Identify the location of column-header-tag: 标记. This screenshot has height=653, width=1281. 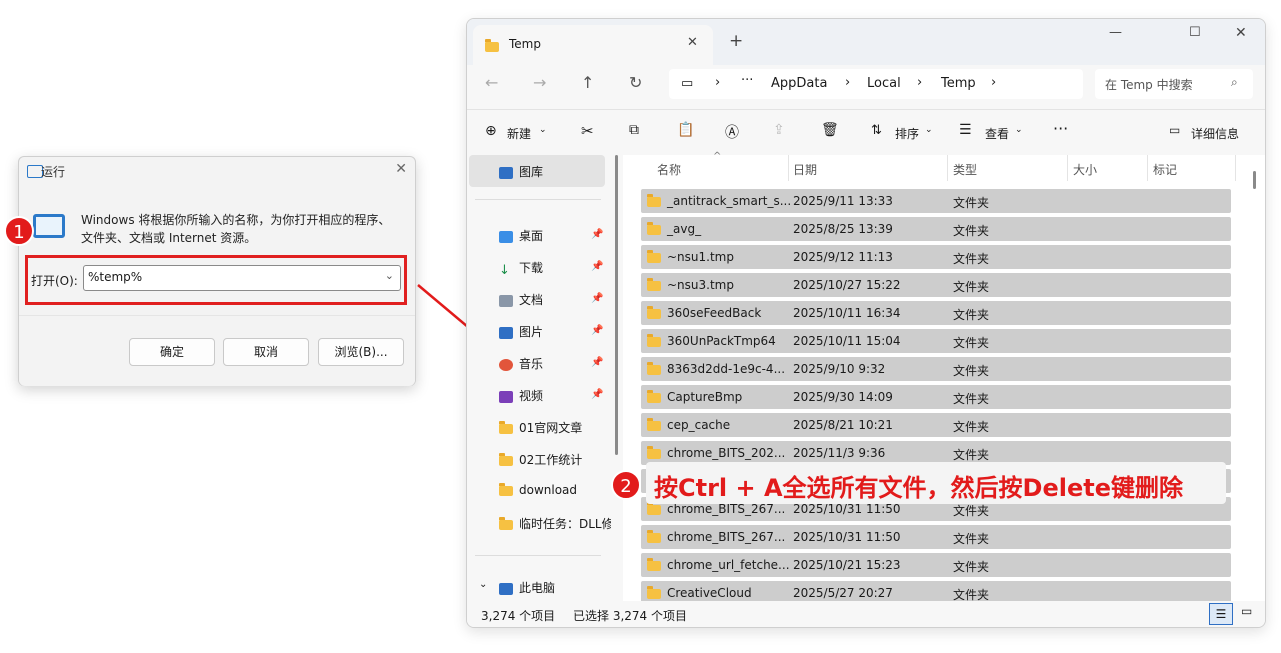
(1165, 169).